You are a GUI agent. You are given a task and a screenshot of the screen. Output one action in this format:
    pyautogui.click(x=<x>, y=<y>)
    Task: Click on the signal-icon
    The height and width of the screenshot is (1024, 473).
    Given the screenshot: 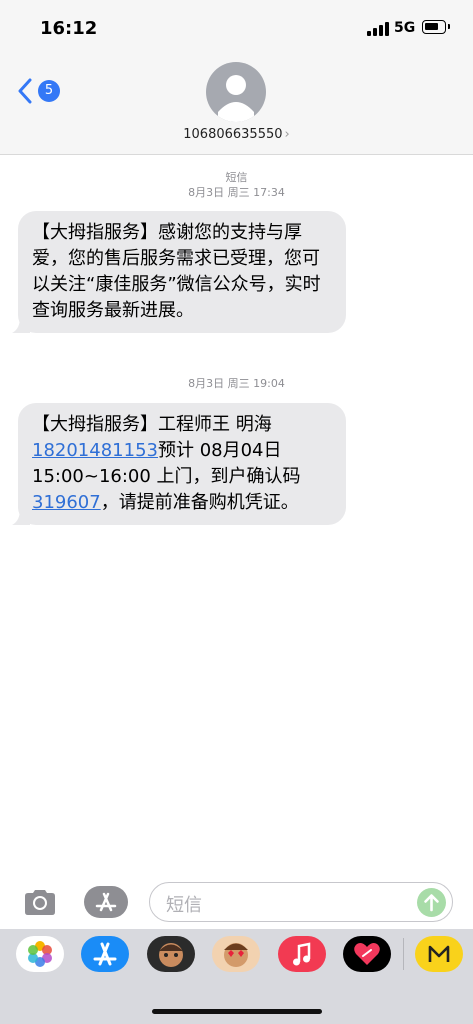 What is the action you would take?
    pyautogui.click(x=378, y=29)
    